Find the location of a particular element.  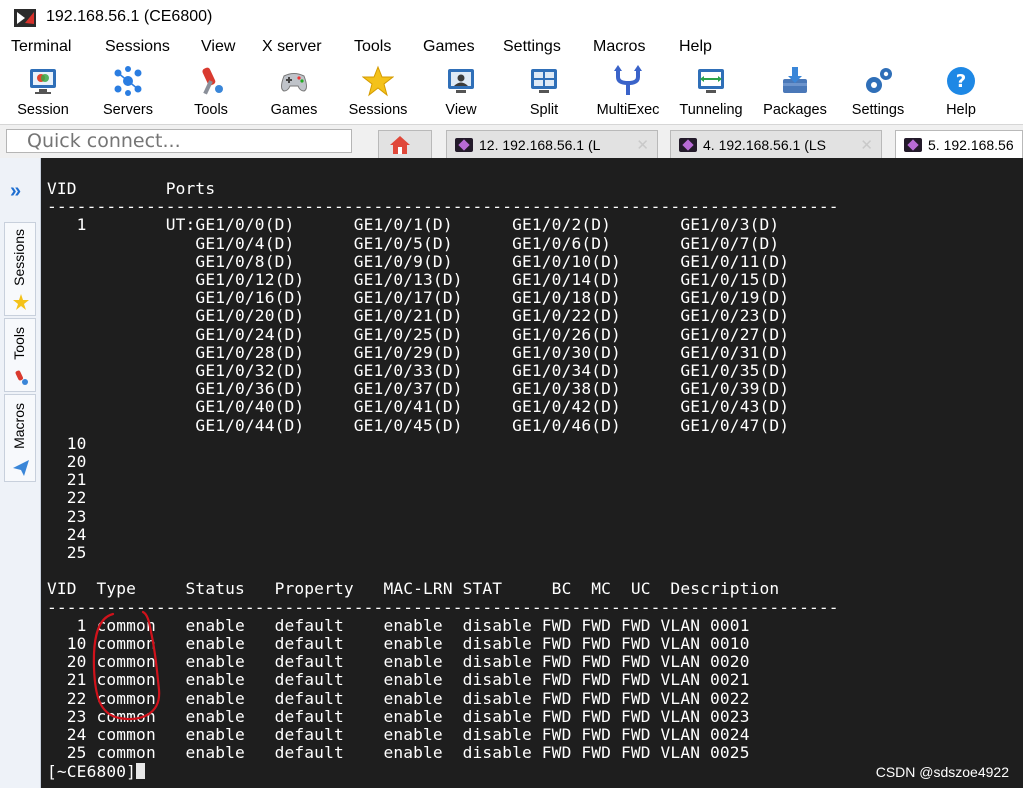

sidebar-tab-macros: Macros is located at coordinates (20, 438).